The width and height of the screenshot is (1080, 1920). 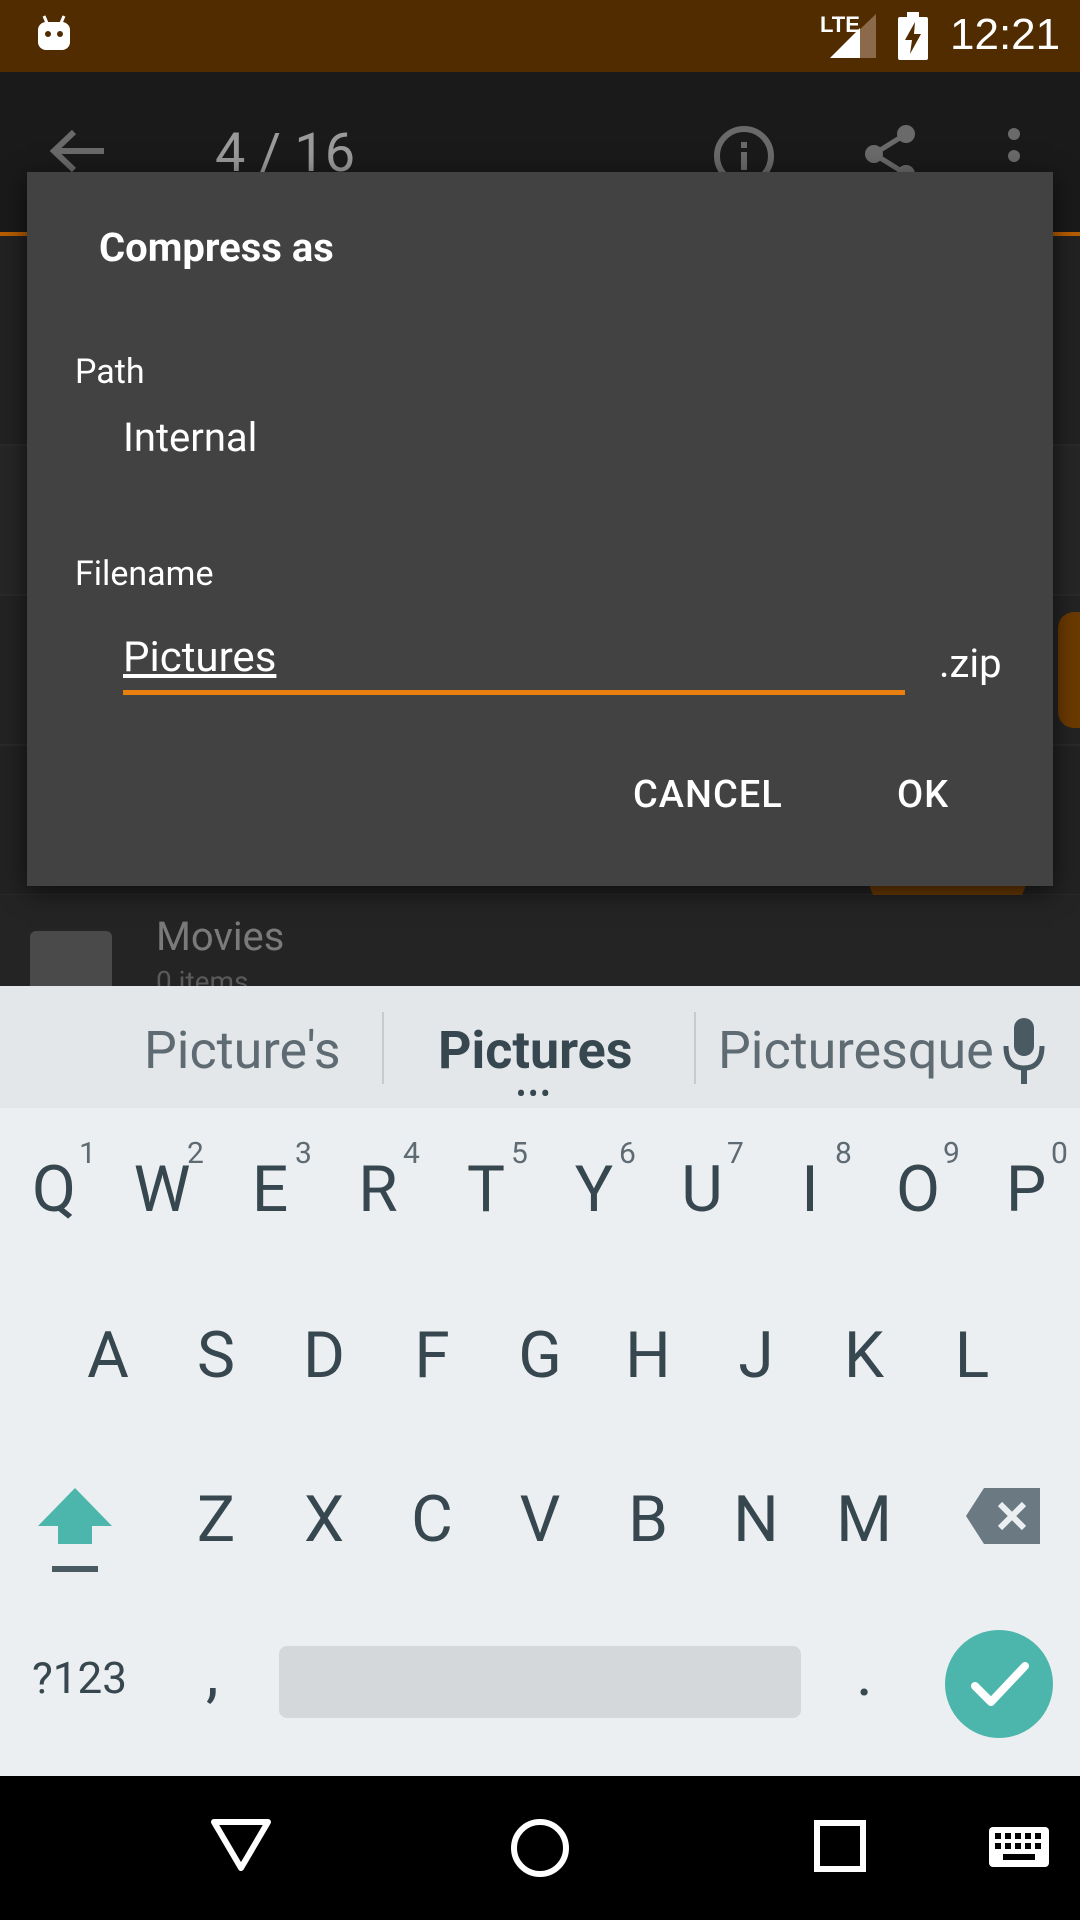 I want to click on file-extension: .zip, so click(x=970, y=663).